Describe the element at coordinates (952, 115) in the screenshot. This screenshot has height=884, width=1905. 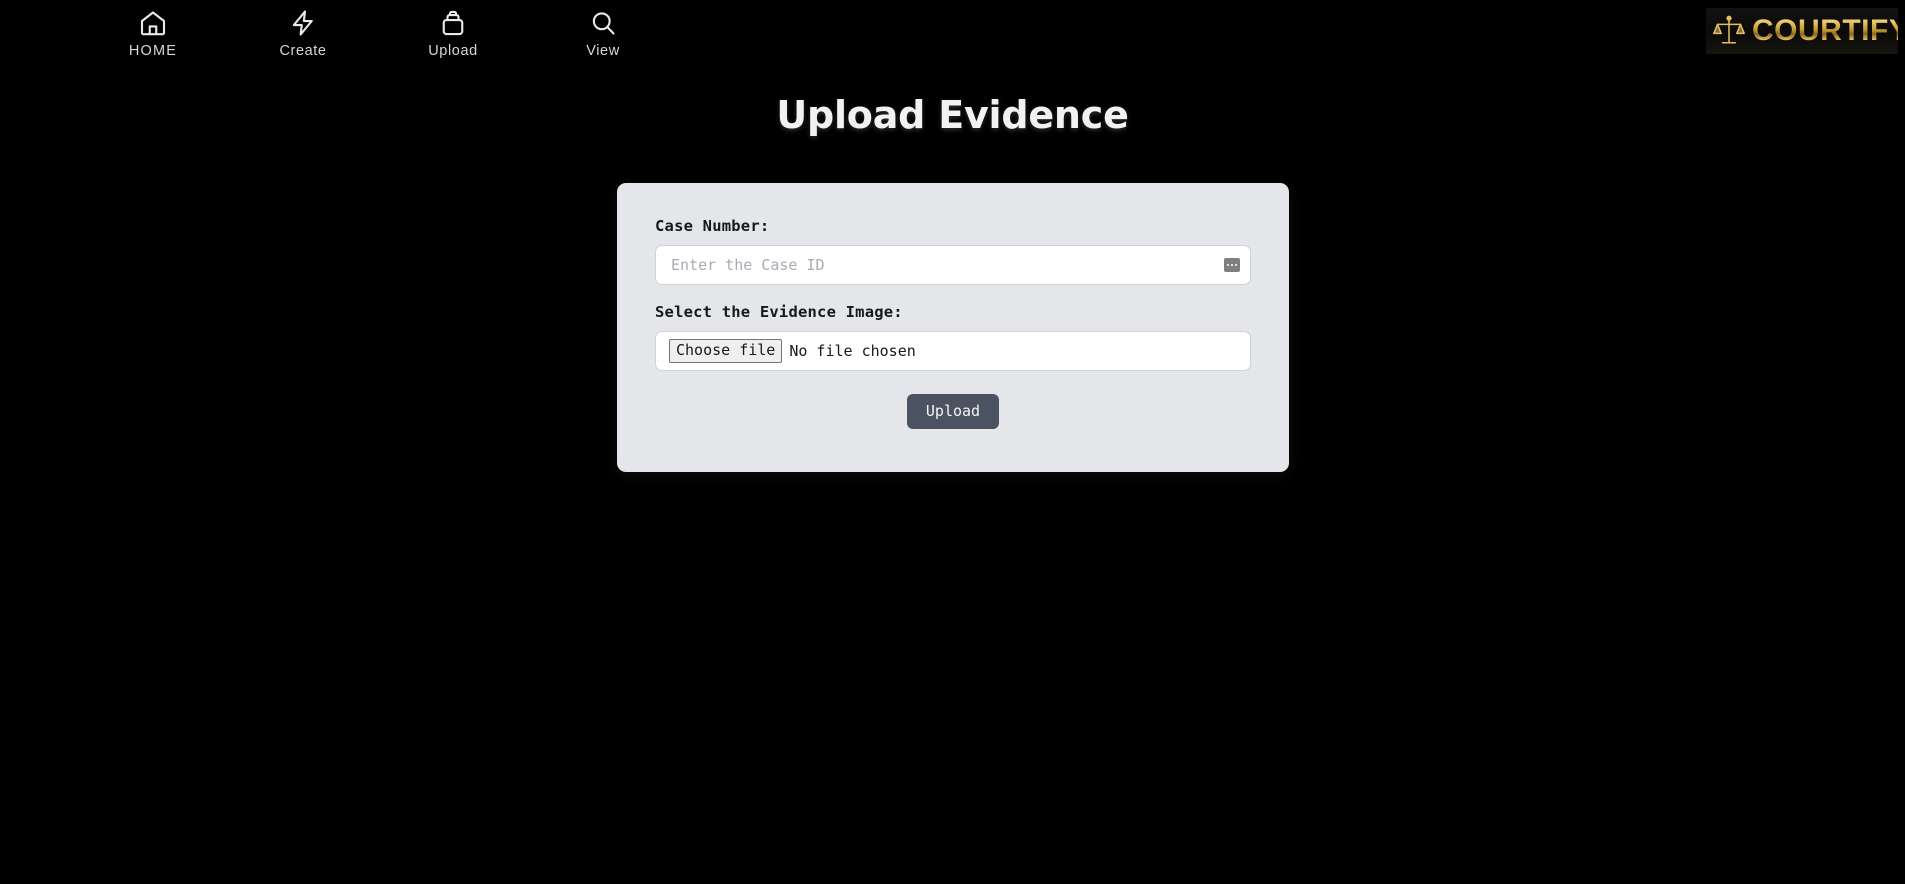
I see `page-title: Upload Evidence` at that location.